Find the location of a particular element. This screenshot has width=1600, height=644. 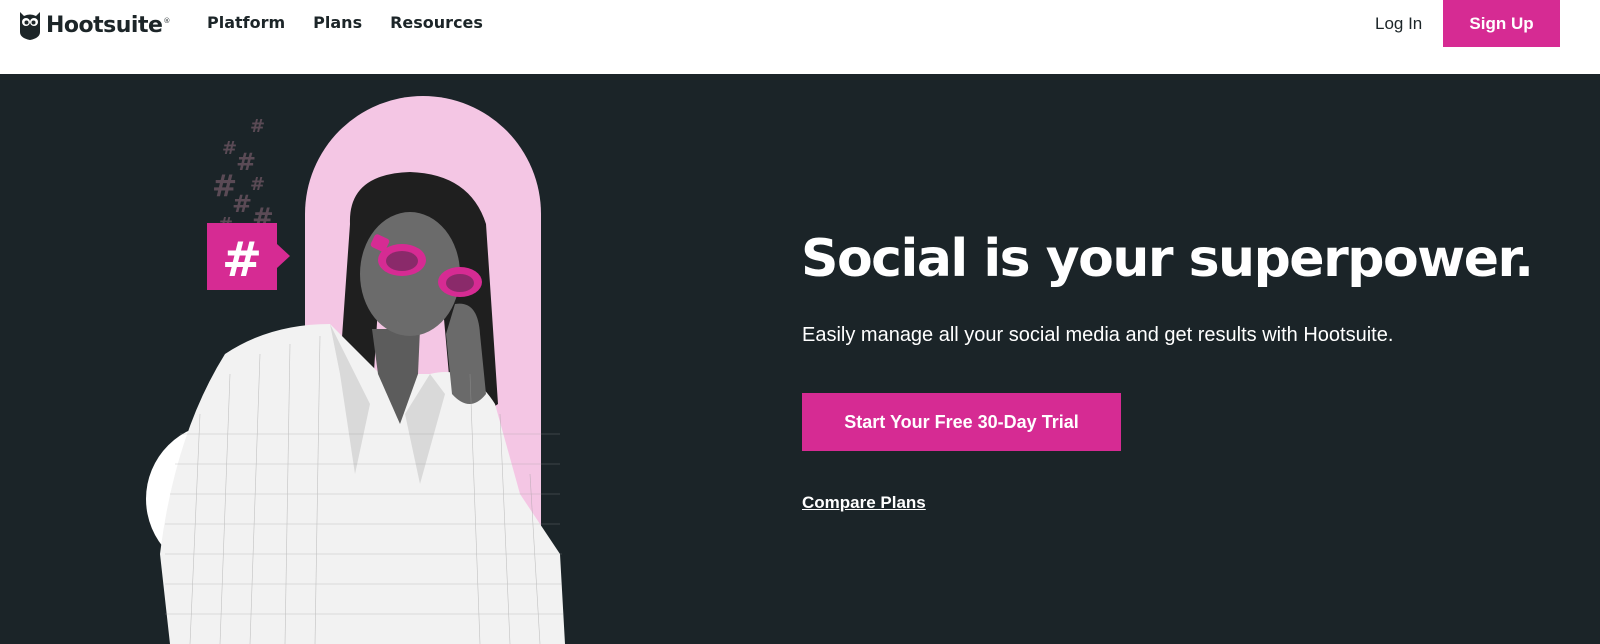

hashtag-cluster: # # # # # # # # is located at coordinates (243, 175).